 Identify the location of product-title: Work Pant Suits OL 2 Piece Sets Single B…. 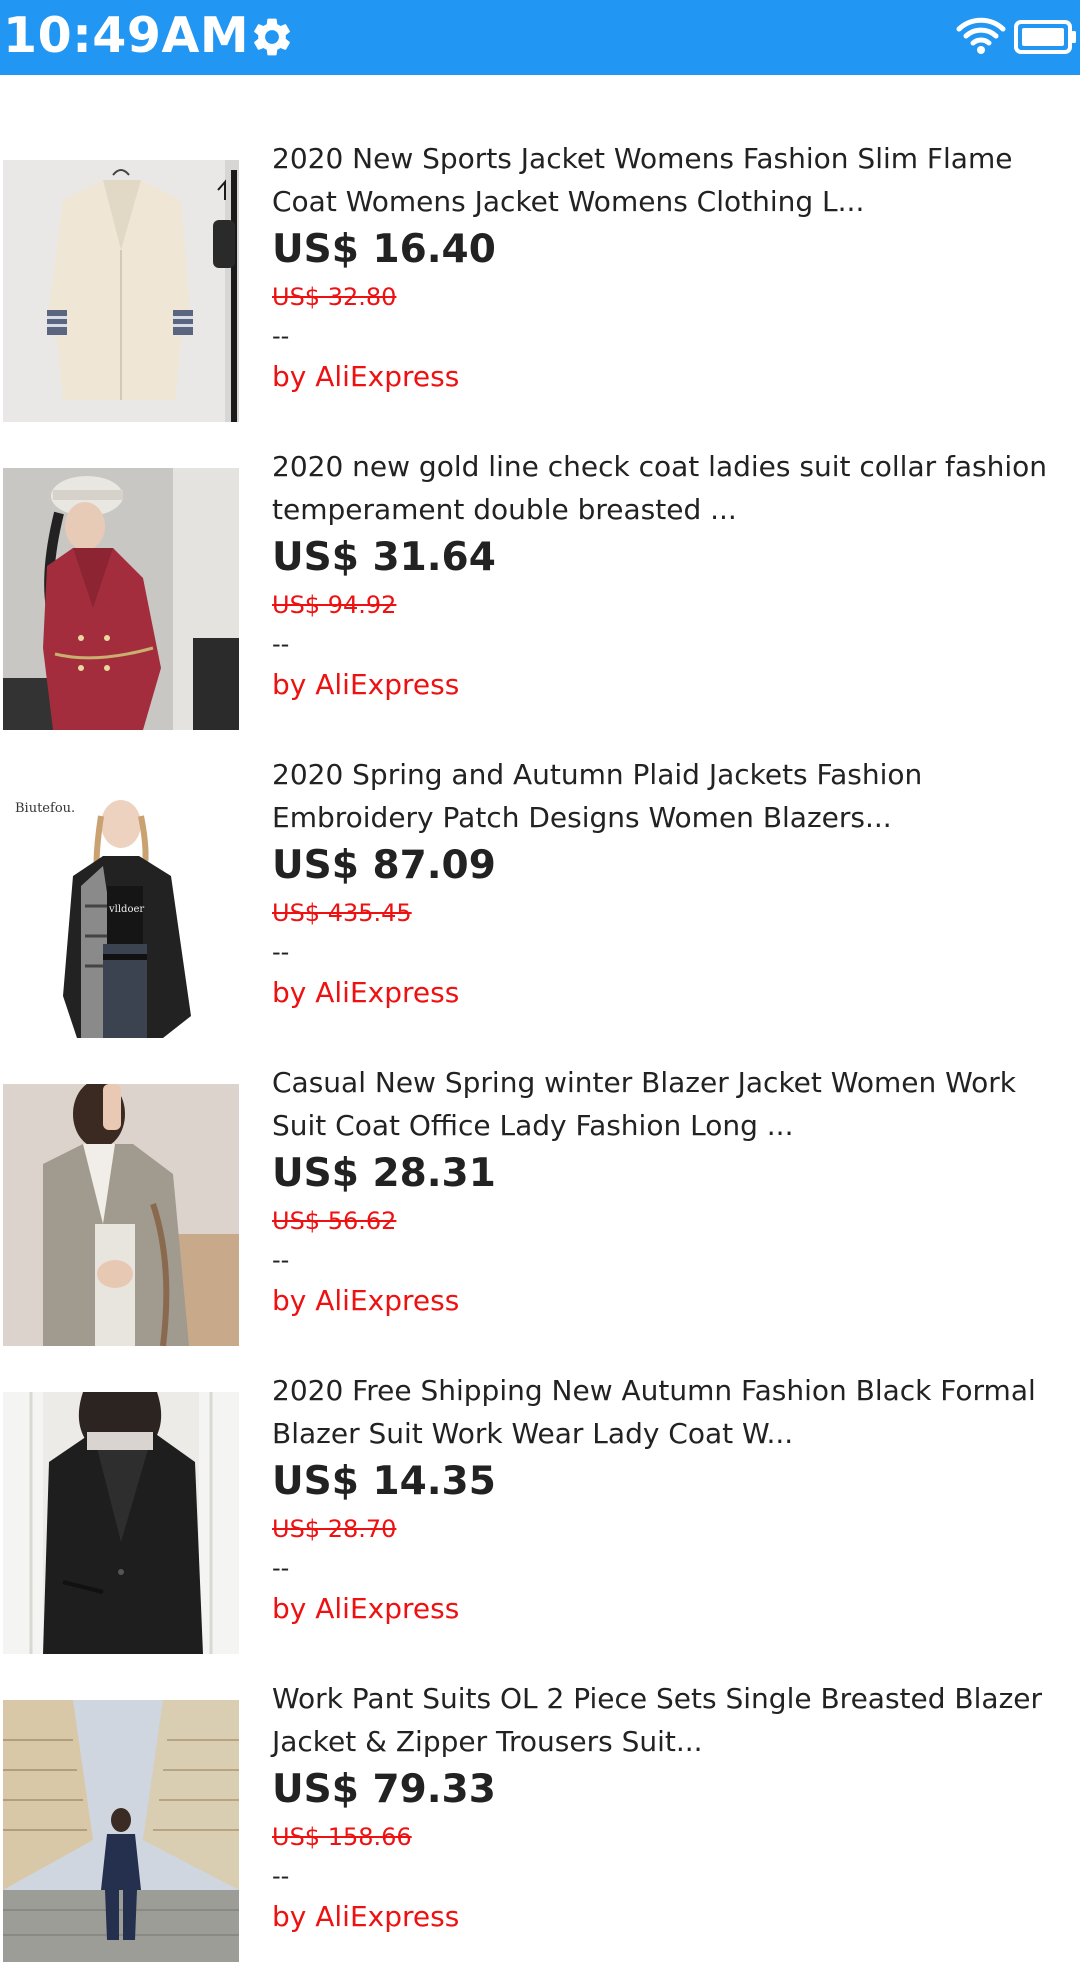
(675, 1720).